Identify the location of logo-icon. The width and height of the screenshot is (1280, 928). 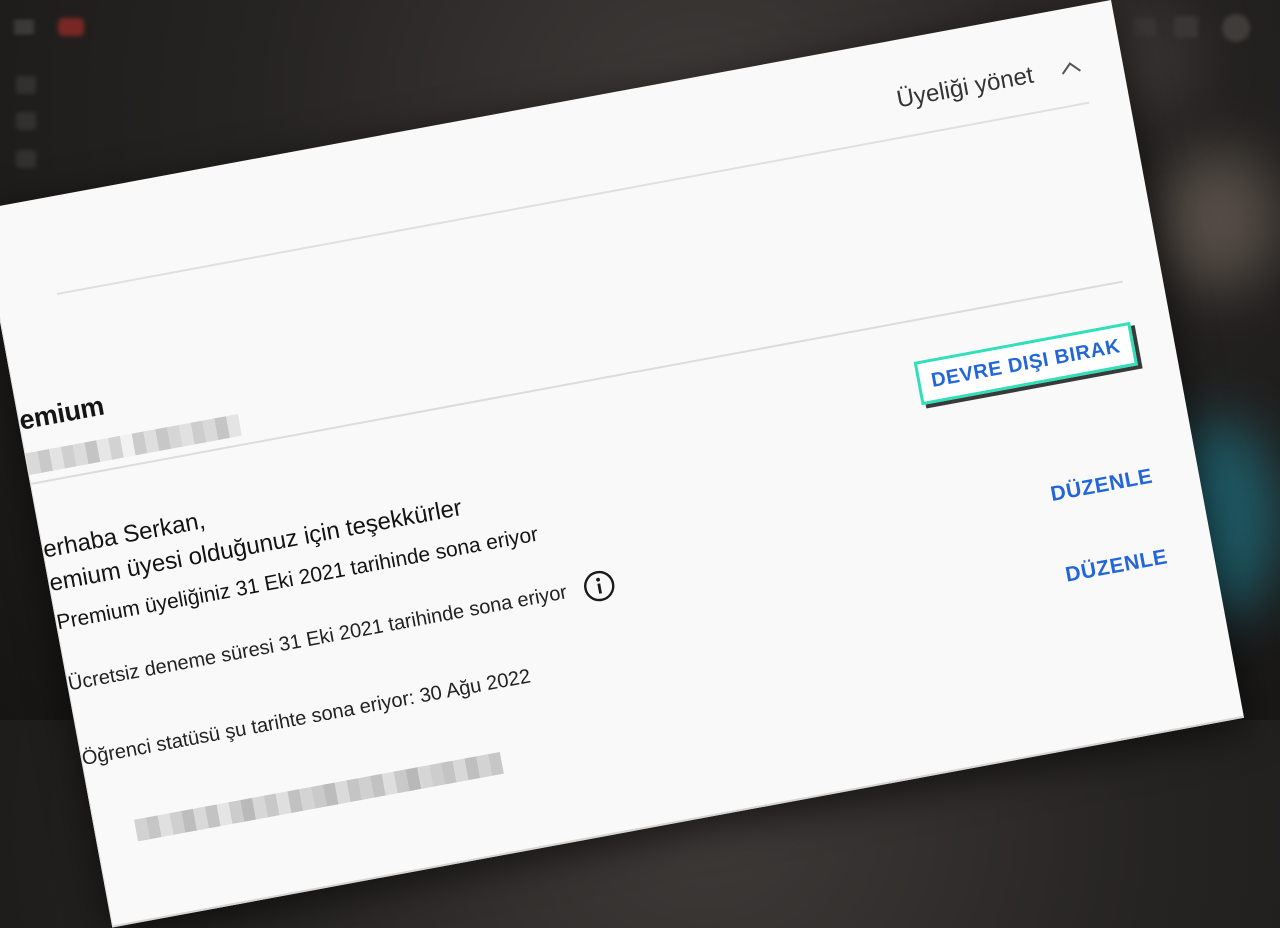
(71, 27).